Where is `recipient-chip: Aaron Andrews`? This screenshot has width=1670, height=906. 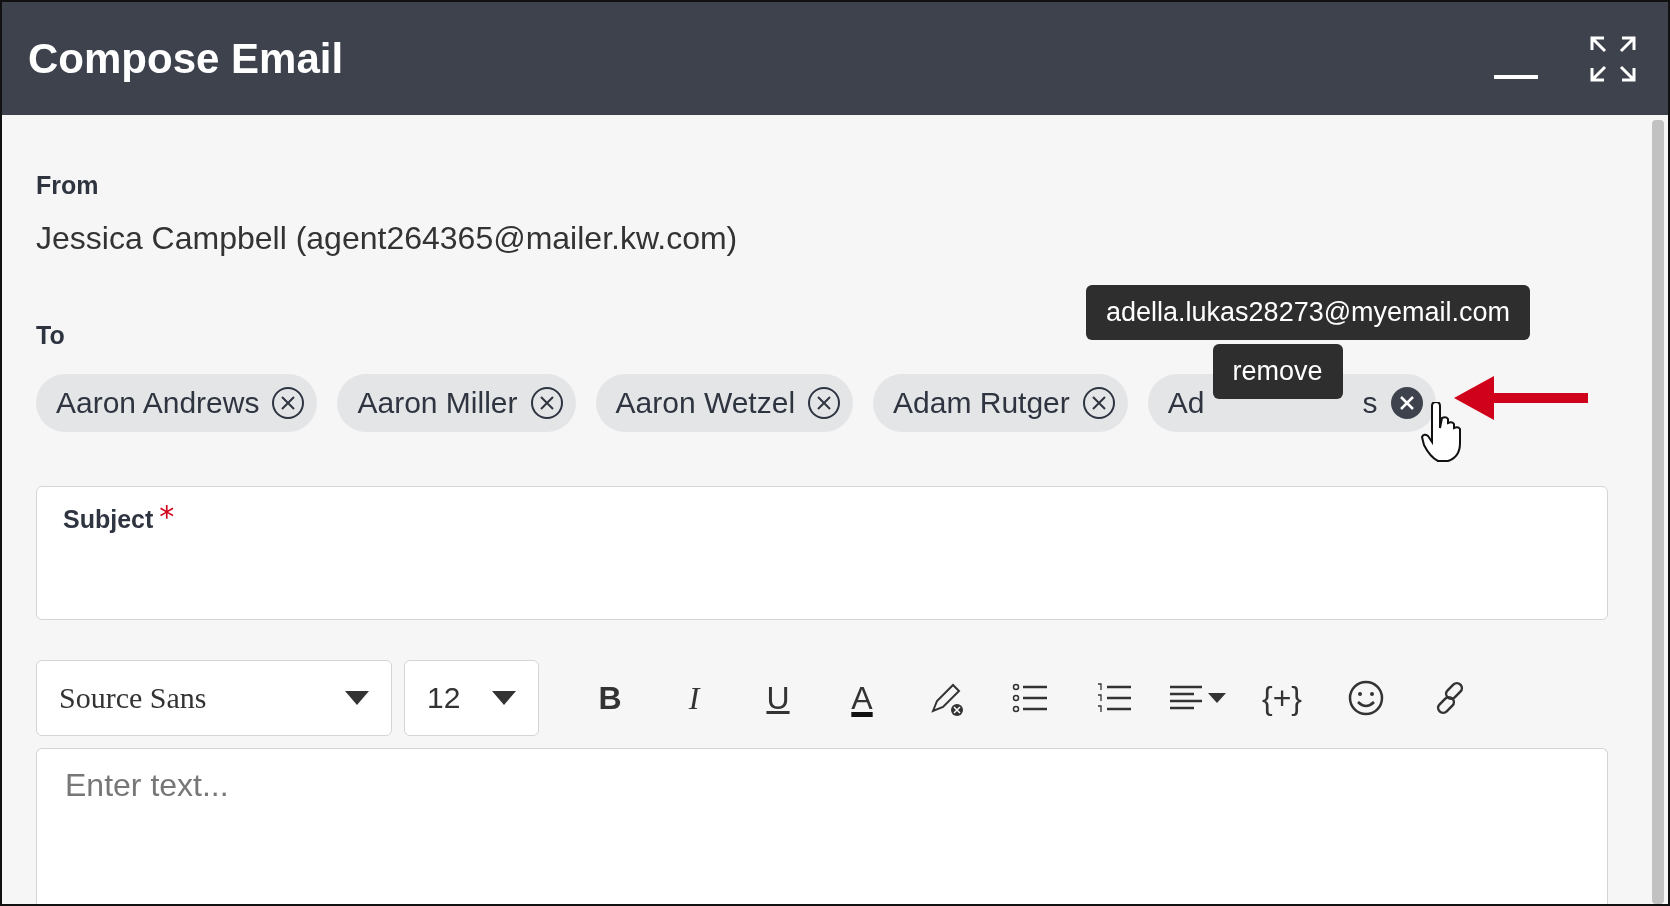 recipient-chip: Aaron Andrews is located at coordinates (177, 403).